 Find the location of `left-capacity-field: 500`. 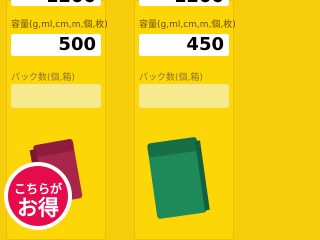

left-capacity-field: 500 is located at coordinates (56, 45).